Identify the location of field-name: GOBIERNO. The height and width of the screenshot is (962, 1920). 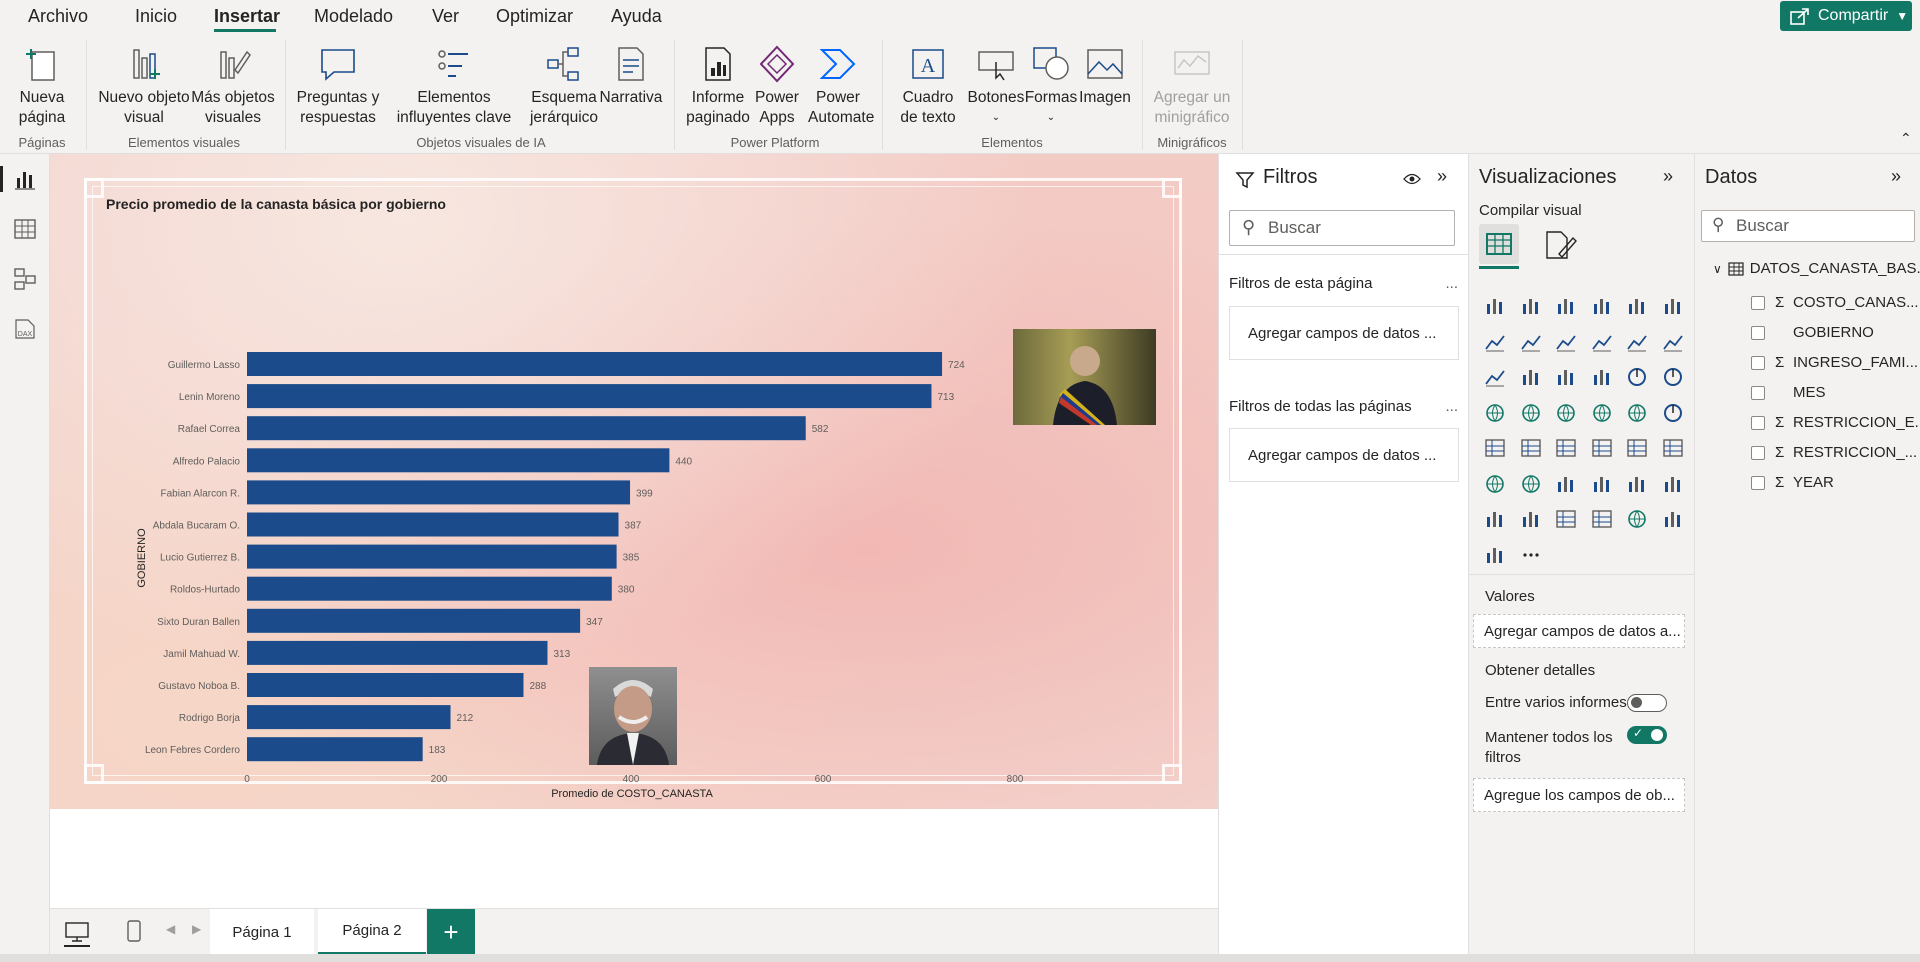
(1833, 332).